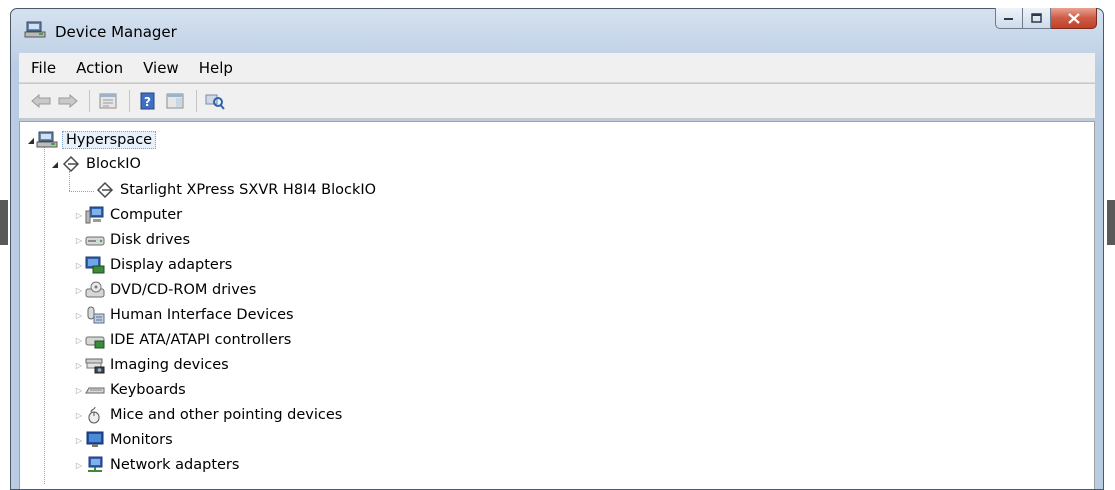 Image resolution: width=1115 pixels, height=490 pixels. What do you see at coordinates (95, 465) in the screenshot?
I see `network-adapter-icon` at bounding box center [95, 465].